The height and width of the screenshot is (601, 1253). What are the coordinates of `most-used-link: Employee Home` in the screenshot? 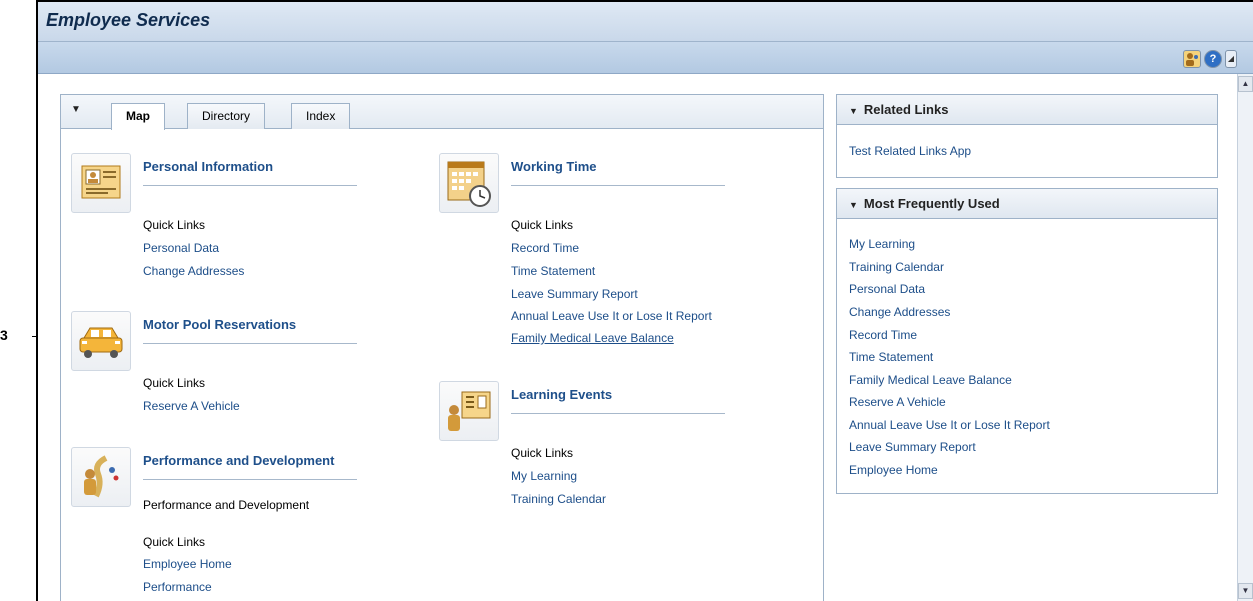 It's located at (893, 470).